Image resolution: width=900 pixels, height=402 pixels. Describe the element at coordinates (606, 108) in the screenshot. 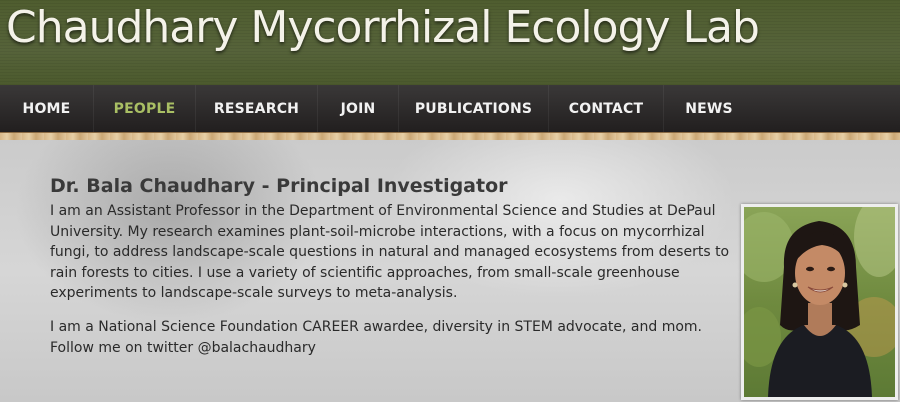

I see `nav-item-contact: CONTACT` at that location.